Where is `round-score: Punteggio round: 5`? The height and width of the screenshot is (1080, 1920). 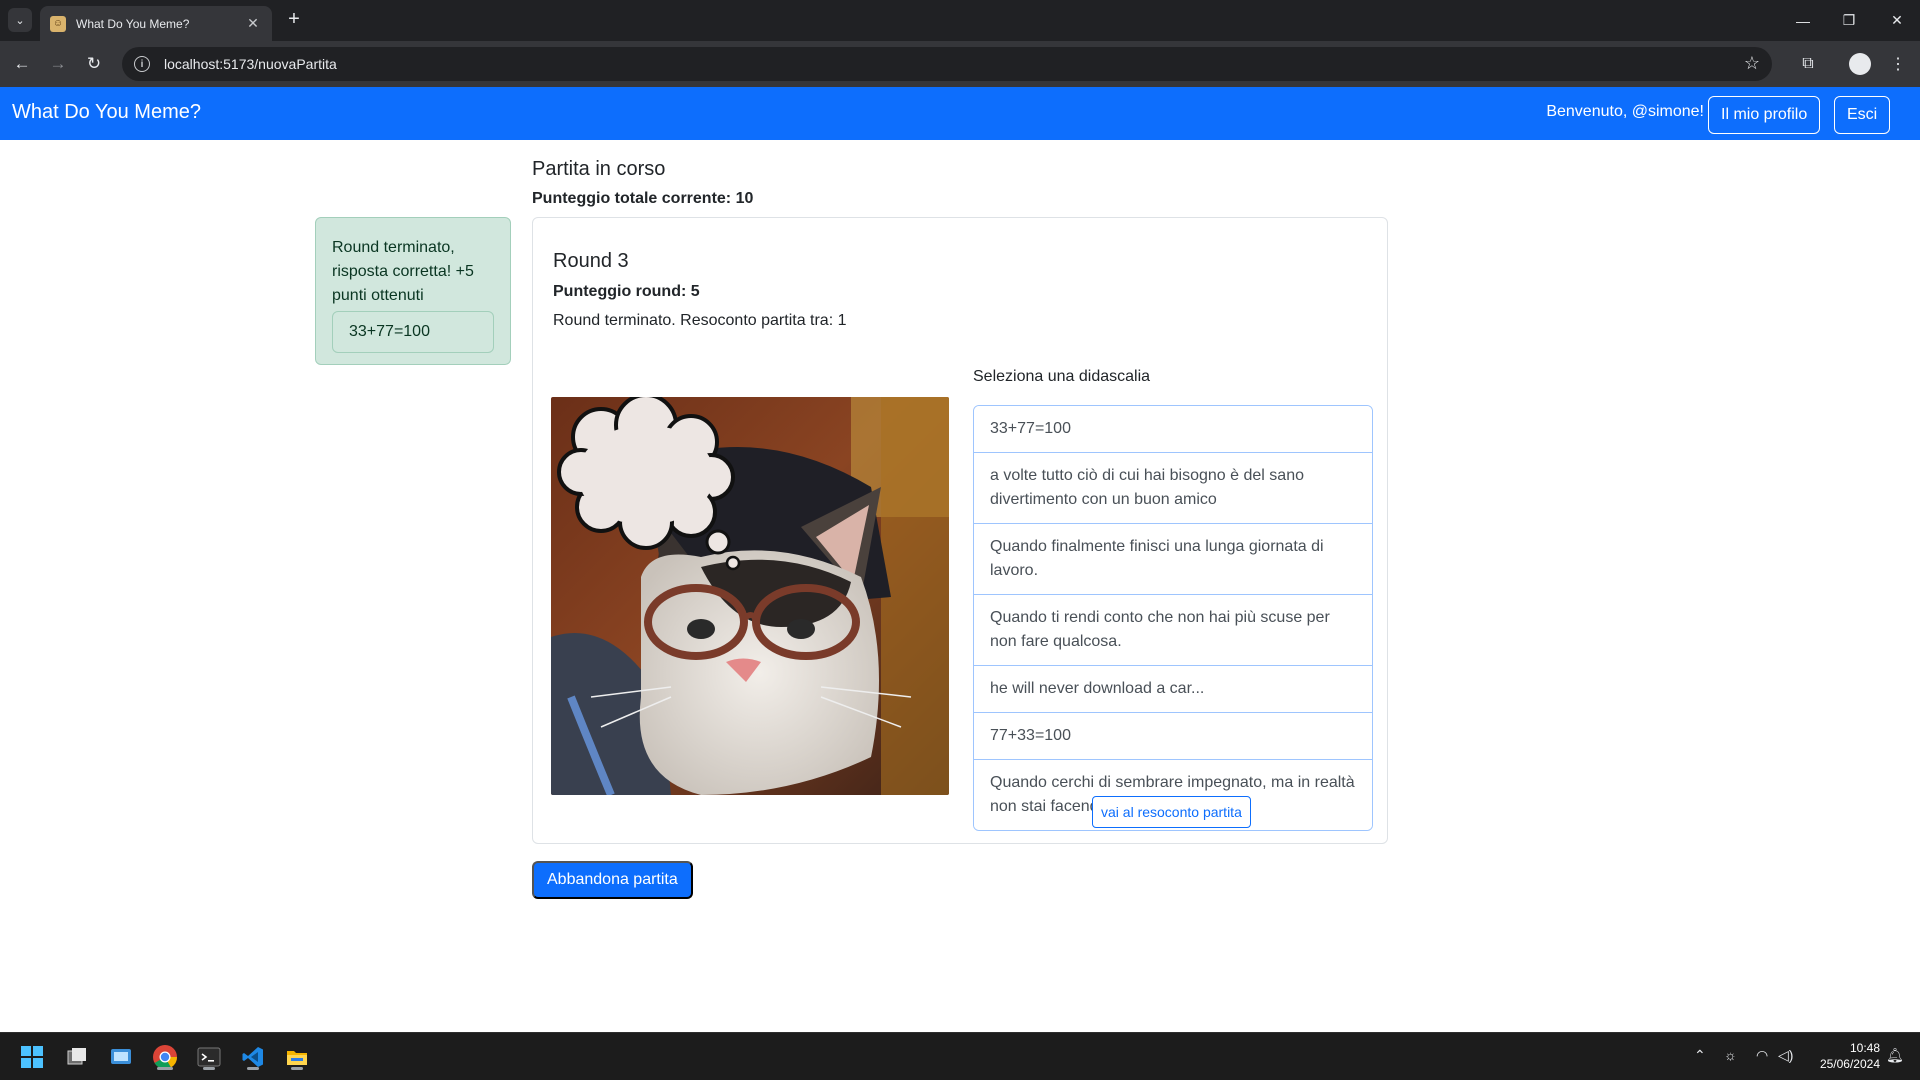
round-score: Punteggio round: 5 is located at coordinates (626, 291).